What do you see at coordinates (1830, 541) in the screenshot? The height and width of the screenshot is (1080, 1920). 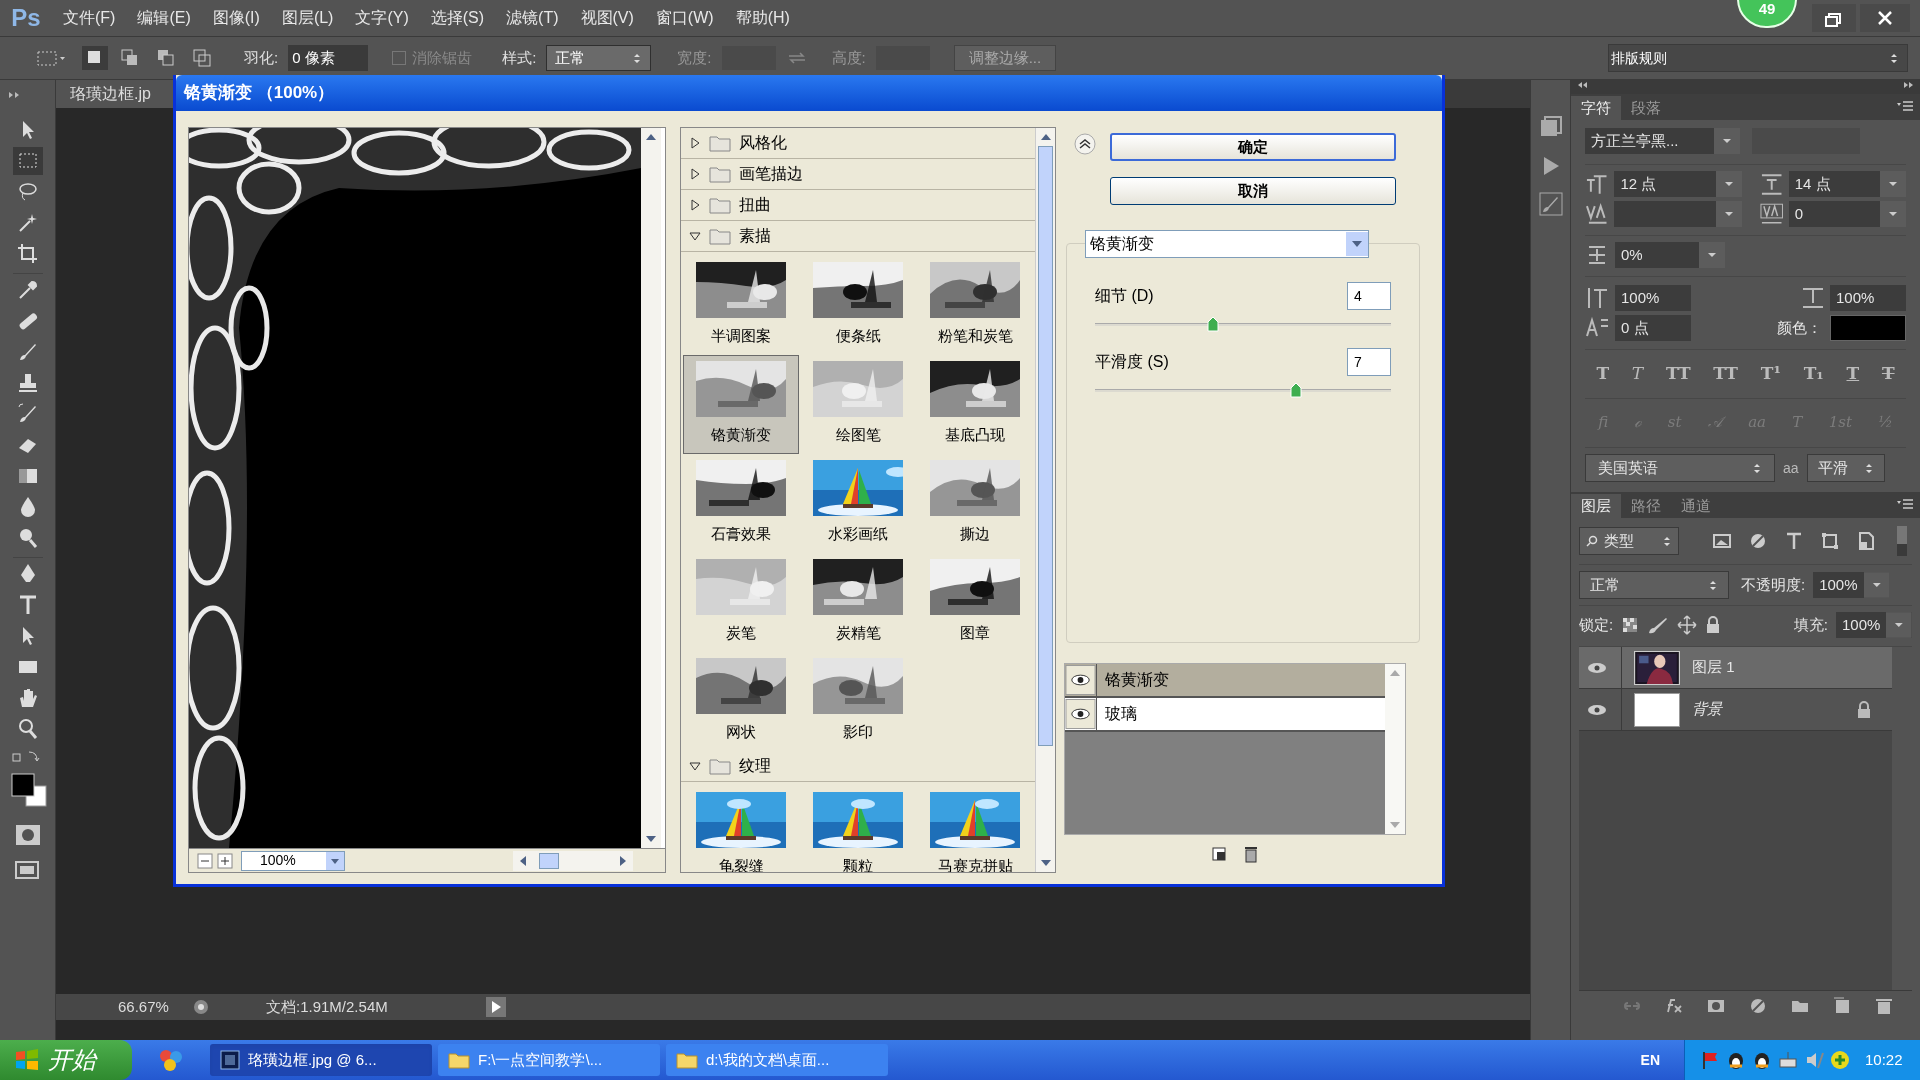 I see `shape-filter-icon` at bounding box center [1830, 541].